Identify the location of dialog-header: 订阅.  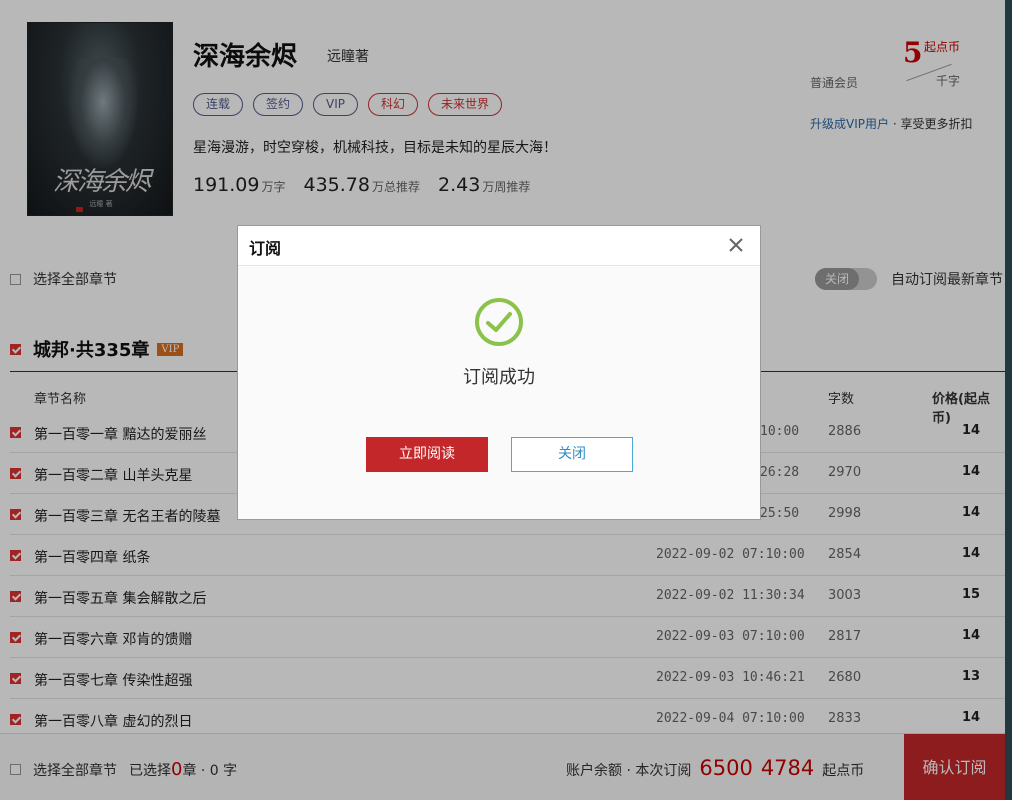
(499, 246).